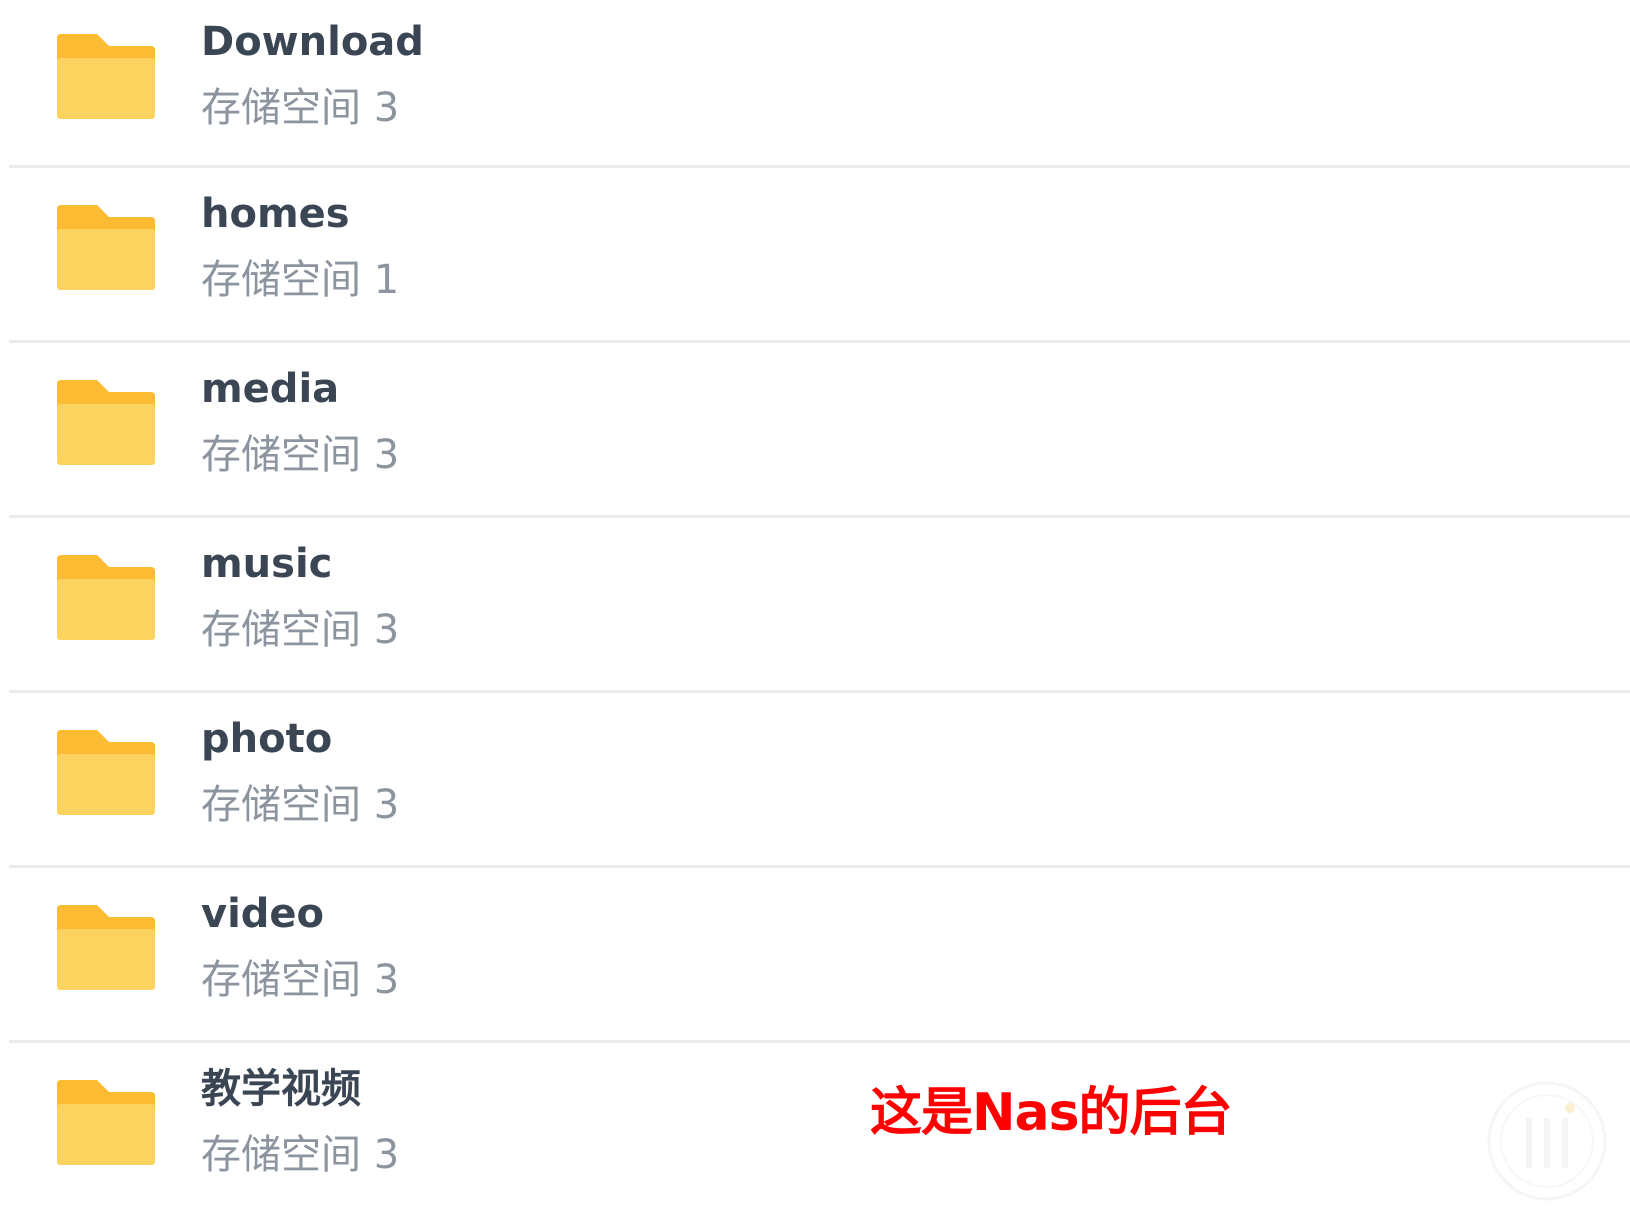  I want to click on folder-name: photo, so click(267, 739).